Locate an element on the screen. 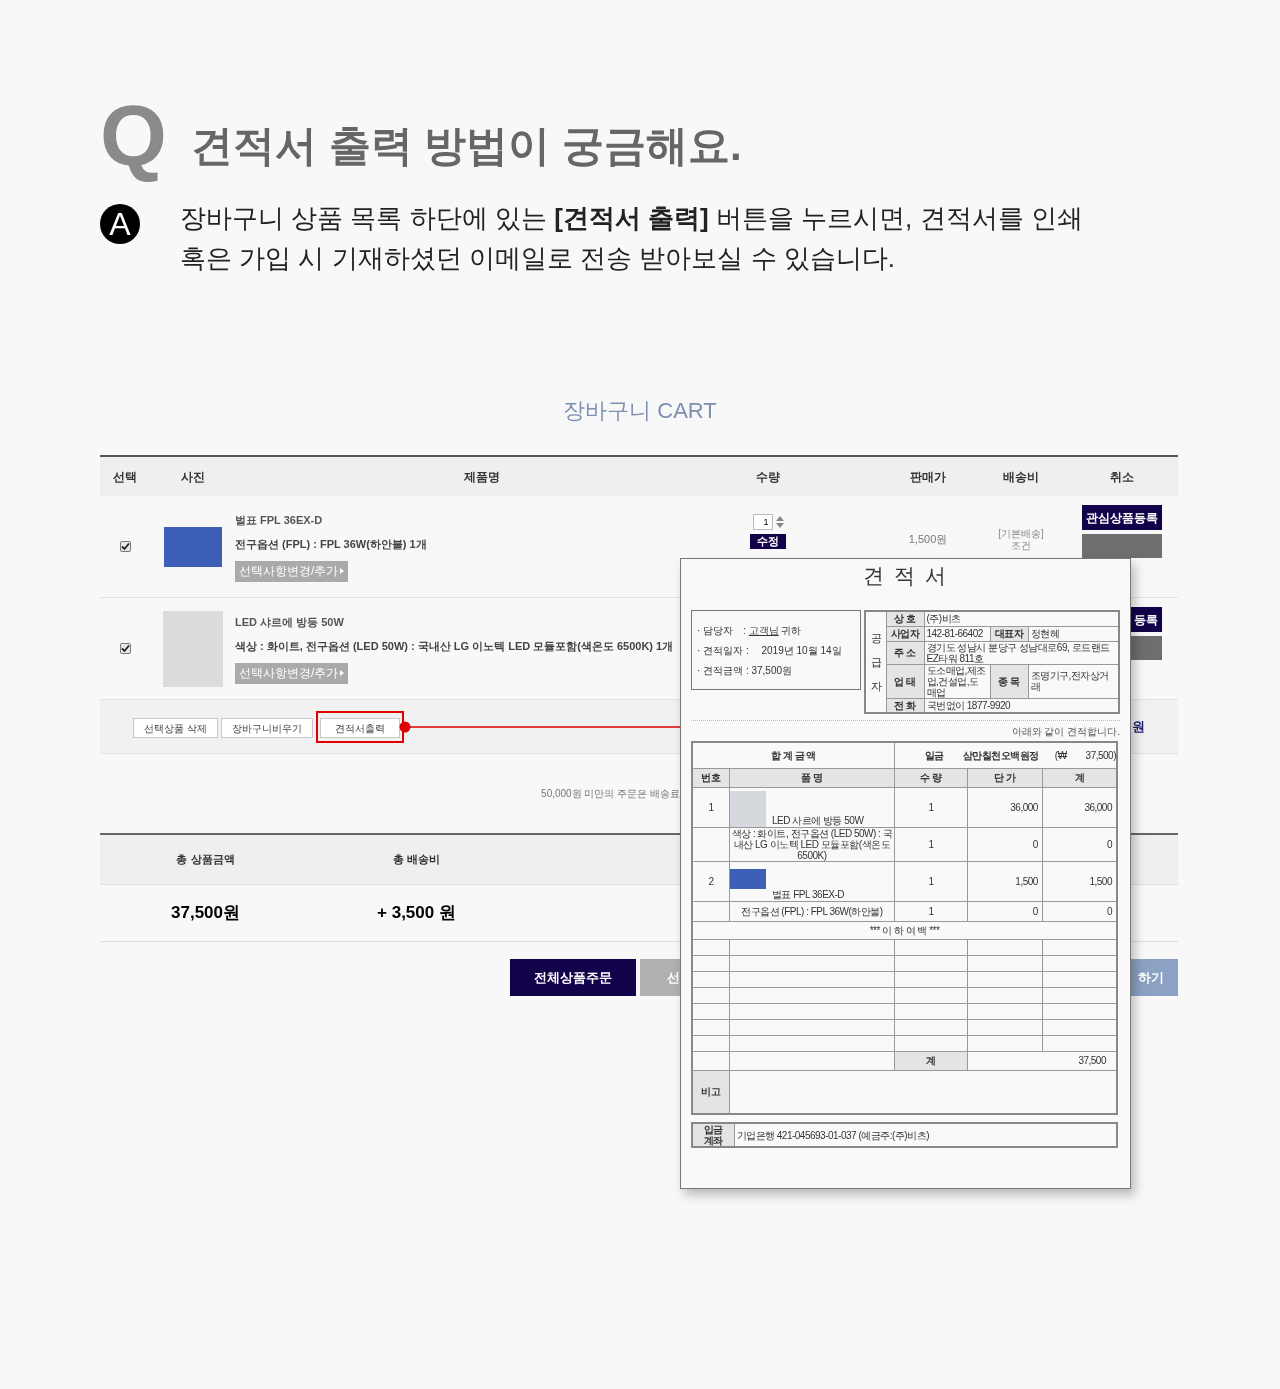  shipping-notice: 50,000원 미만의 주문은 배송료 is located at coordinates (610, 794).